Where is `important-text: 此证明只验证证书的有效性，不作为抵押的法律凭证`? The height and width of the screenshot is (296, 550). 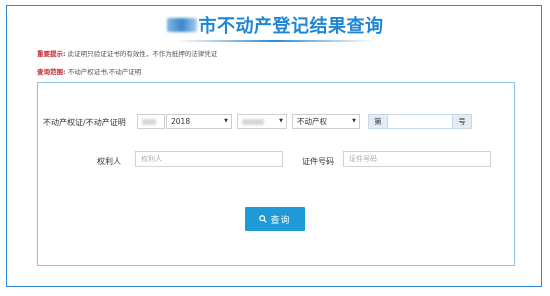 important-text: 此证明只验证证书的有效性，不作为抵押的法律凭证 is located at coordinates (142, 54).